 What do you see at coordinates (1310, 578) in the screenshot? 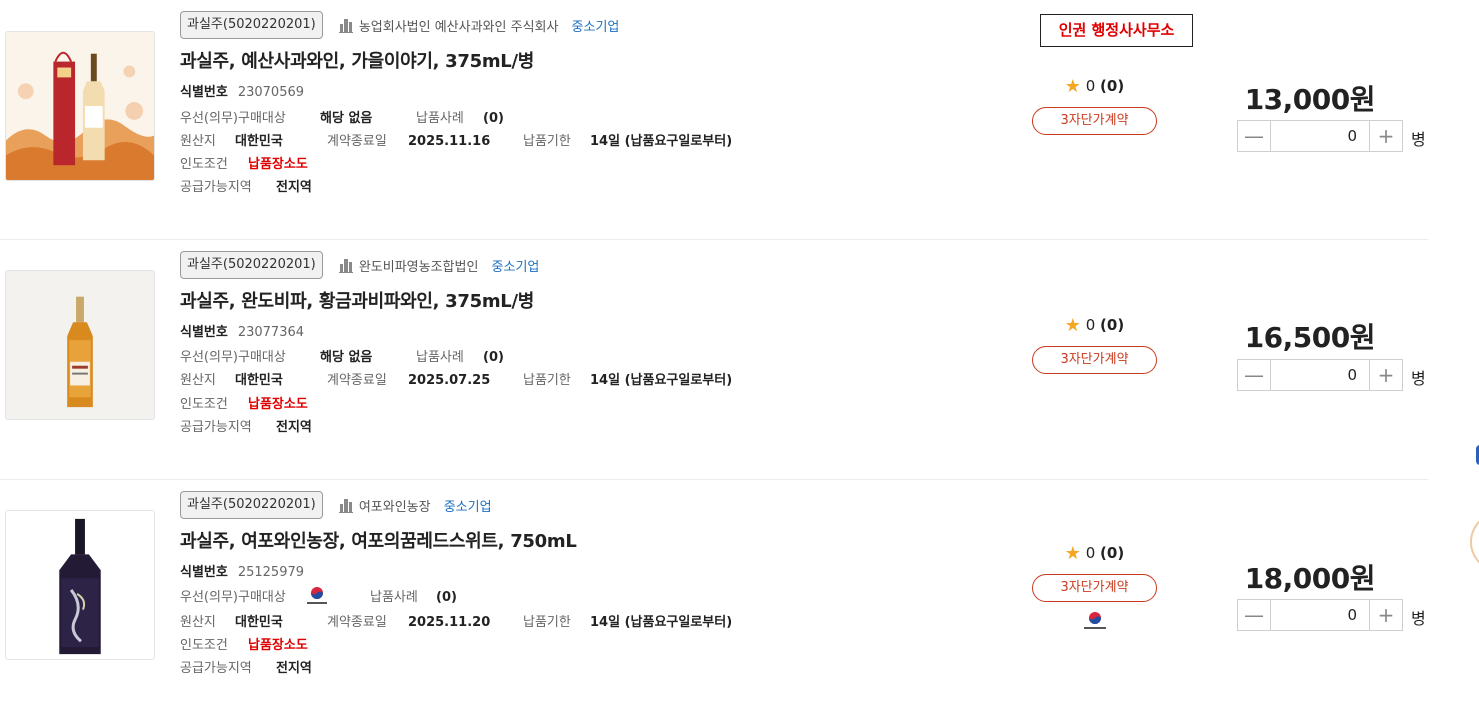
I see `price: 18,000원` at bounding box center [1310, 578].